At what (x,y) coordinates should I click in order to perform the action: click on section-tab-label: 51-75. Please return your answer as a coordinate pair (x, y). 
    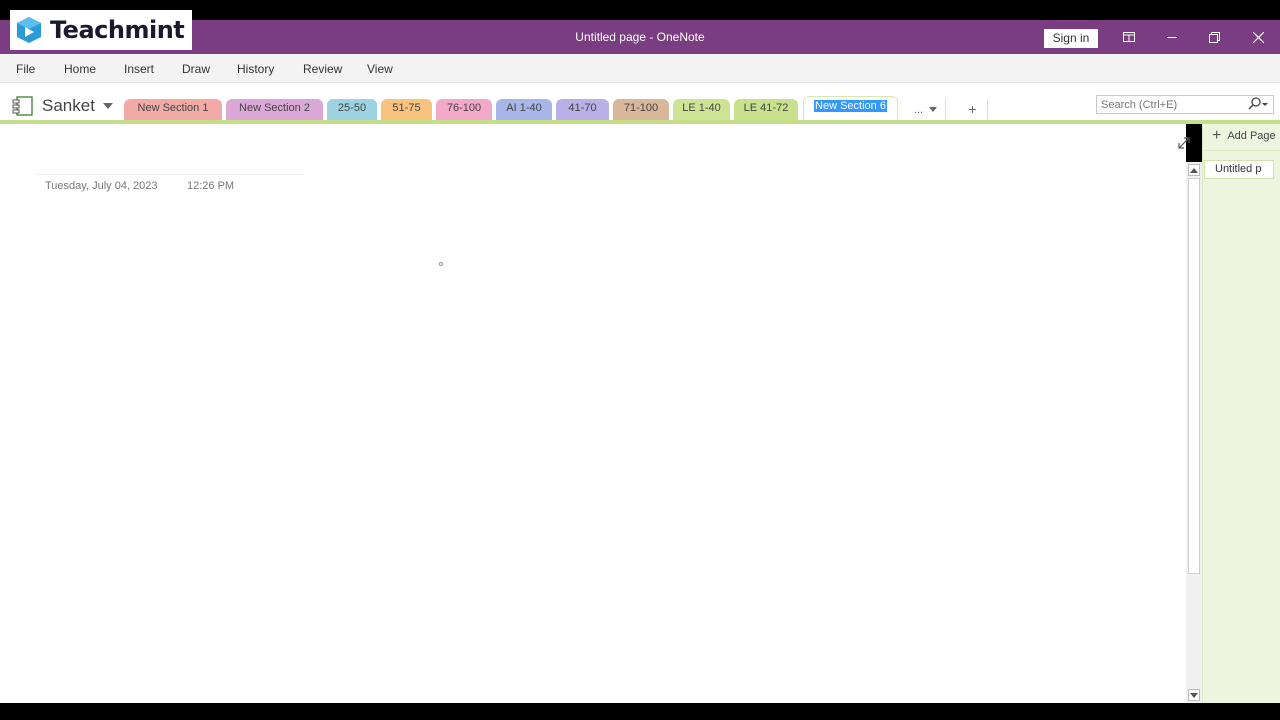
    Looking at the image, I should click on (406, 108).